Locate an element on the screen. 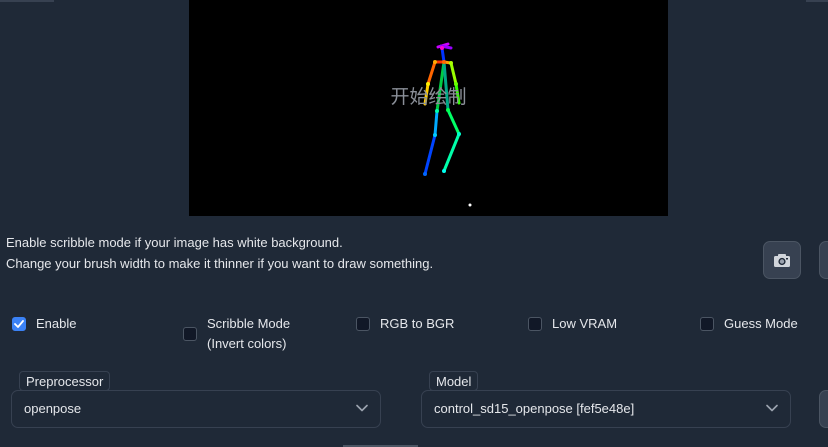  low-vram-checkbox: Low VRAM is located at coordinates (573, 325).